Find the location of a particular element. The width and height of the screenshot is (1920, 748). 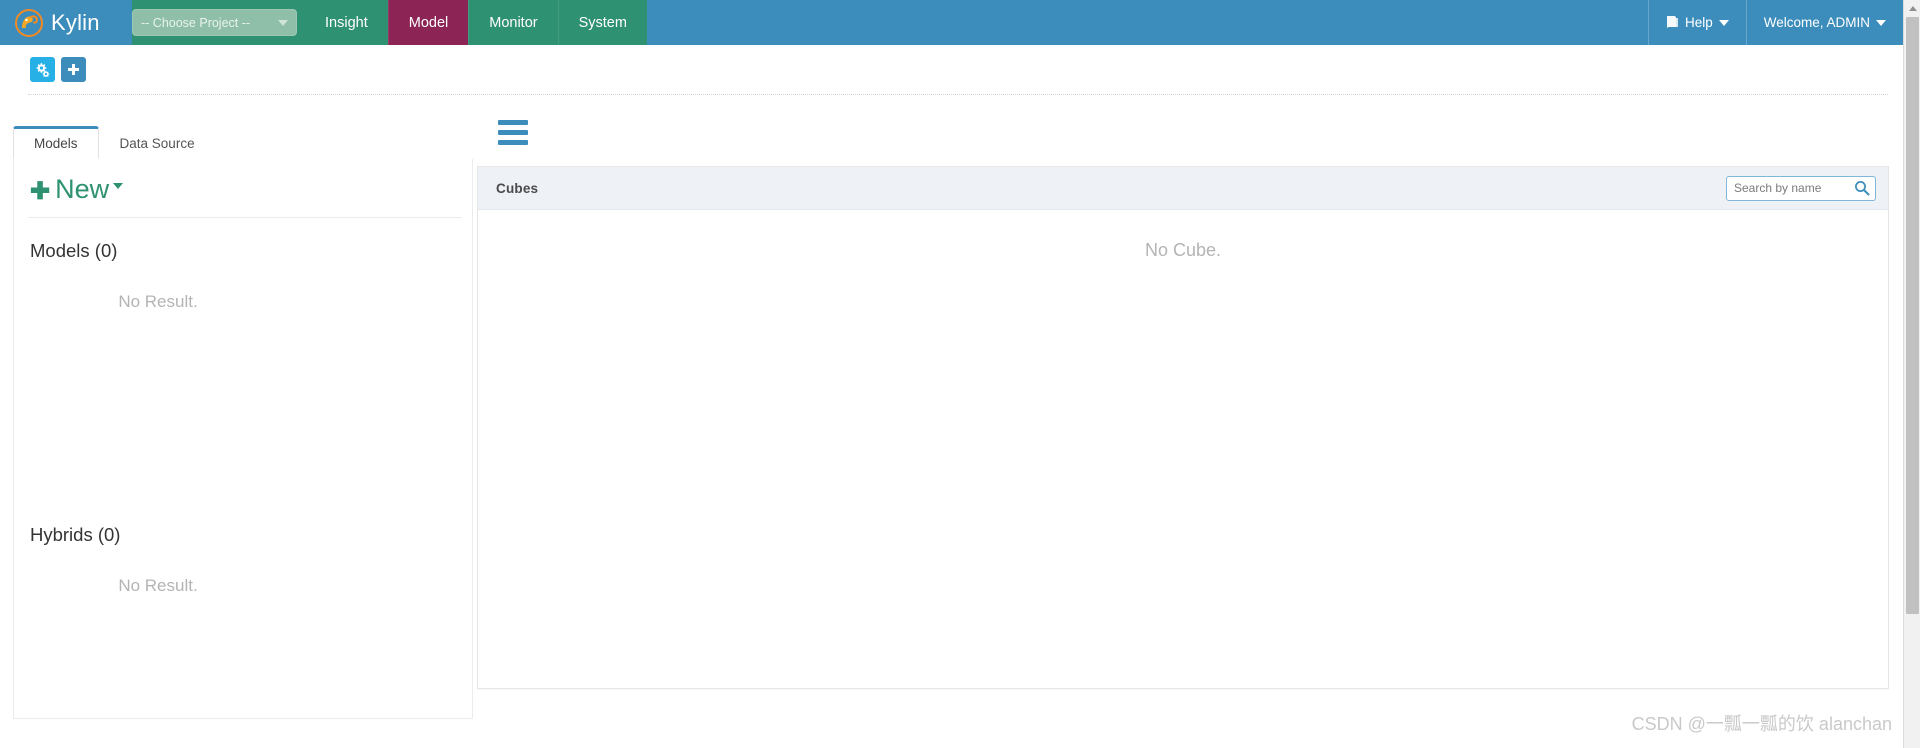

kylin-parrot-logo-icon is located at coordinates (29, 23).